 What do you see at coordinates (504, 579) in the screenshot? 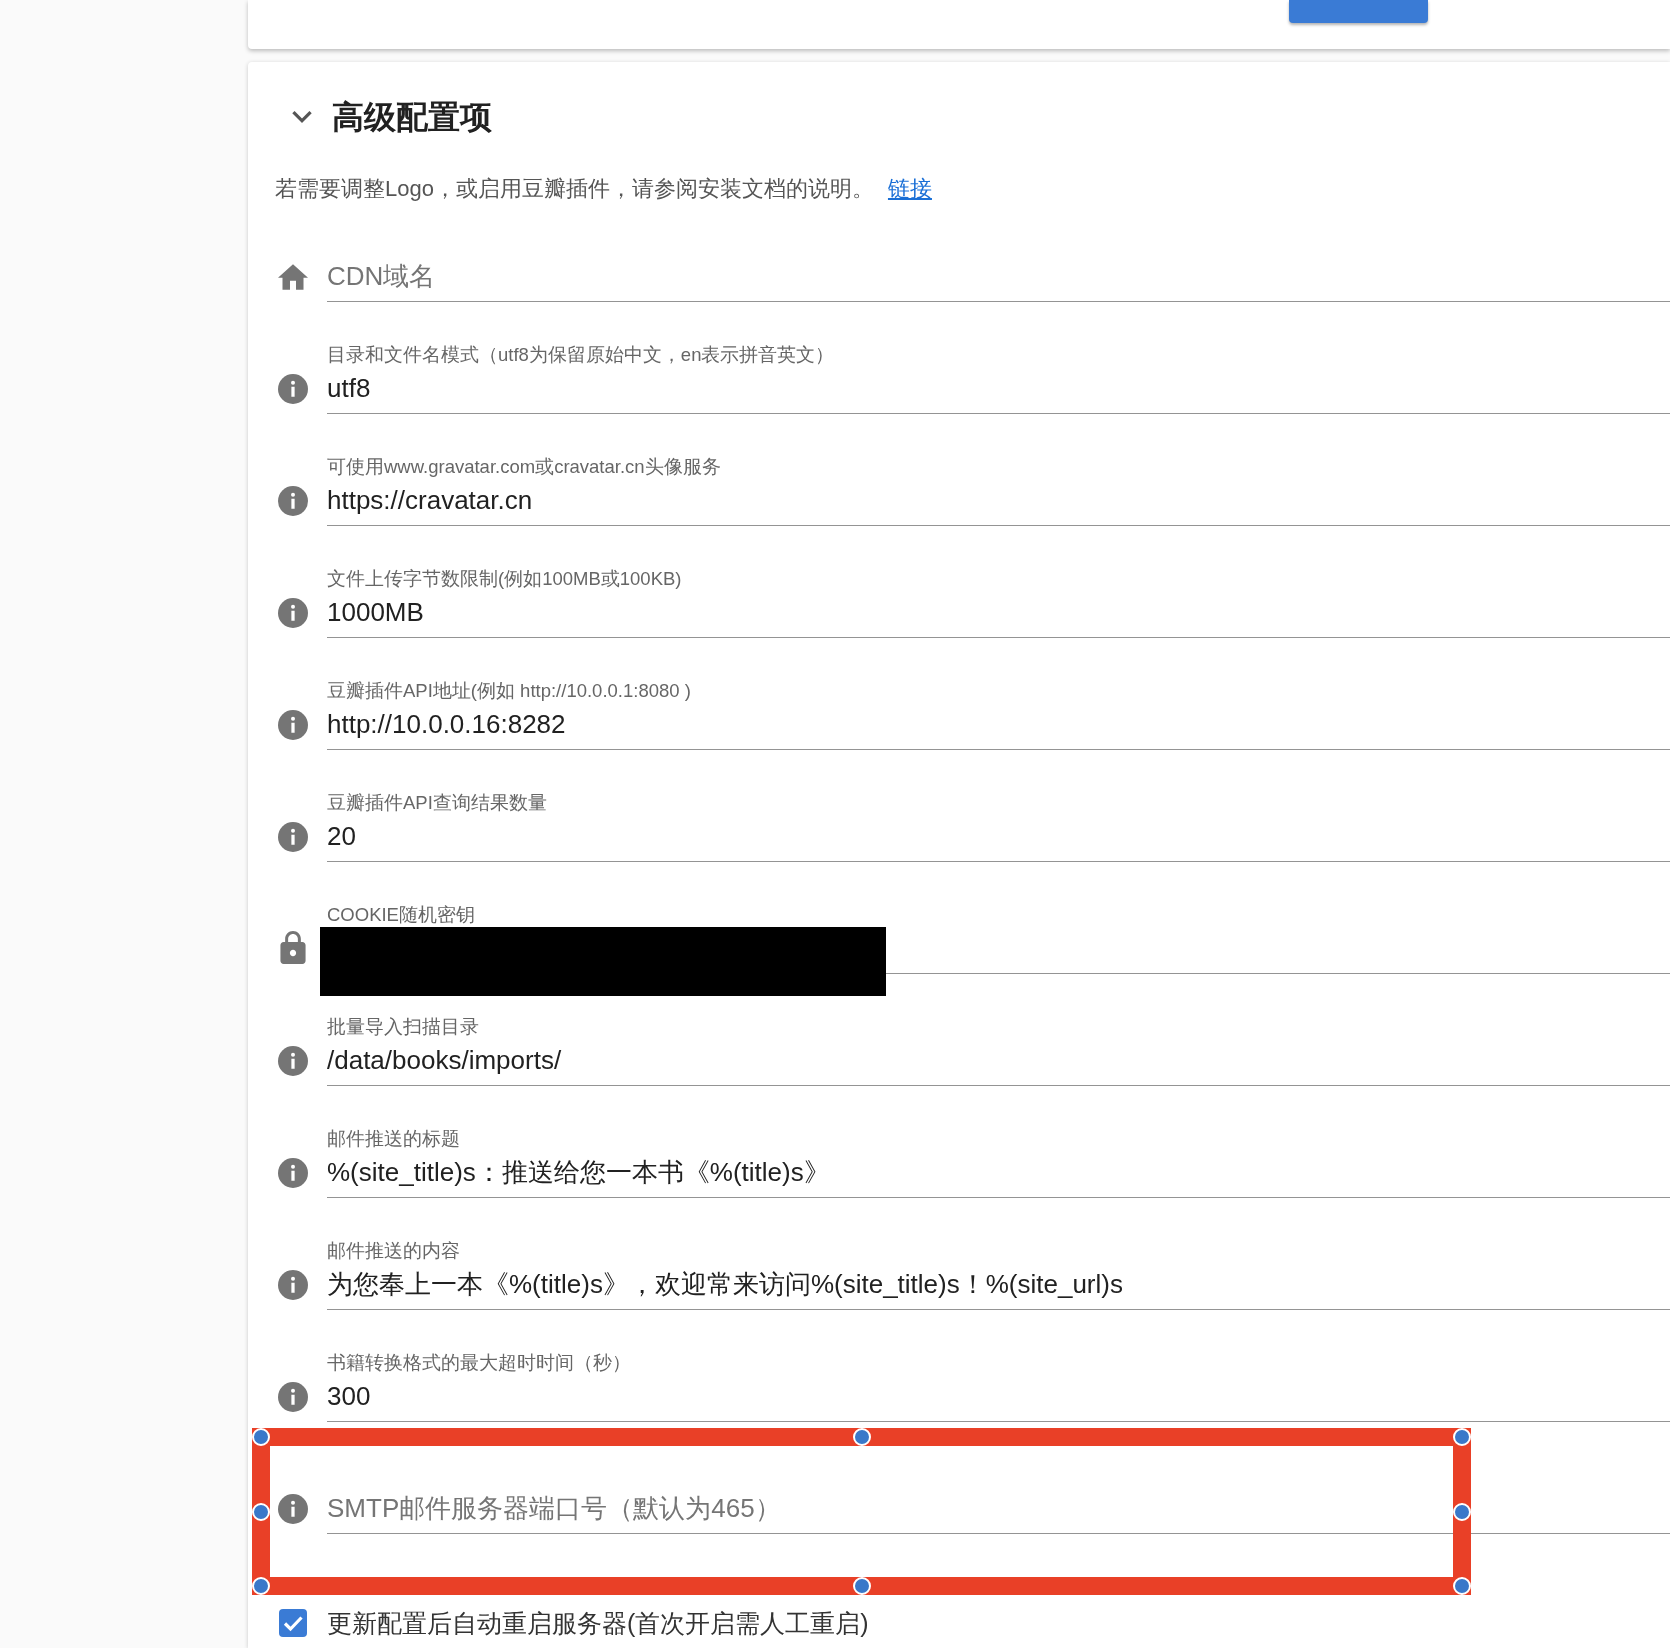
I see `field-label: 文件上传字节数限制(例如100MB或100KB)` at bounding box center [504, 579].